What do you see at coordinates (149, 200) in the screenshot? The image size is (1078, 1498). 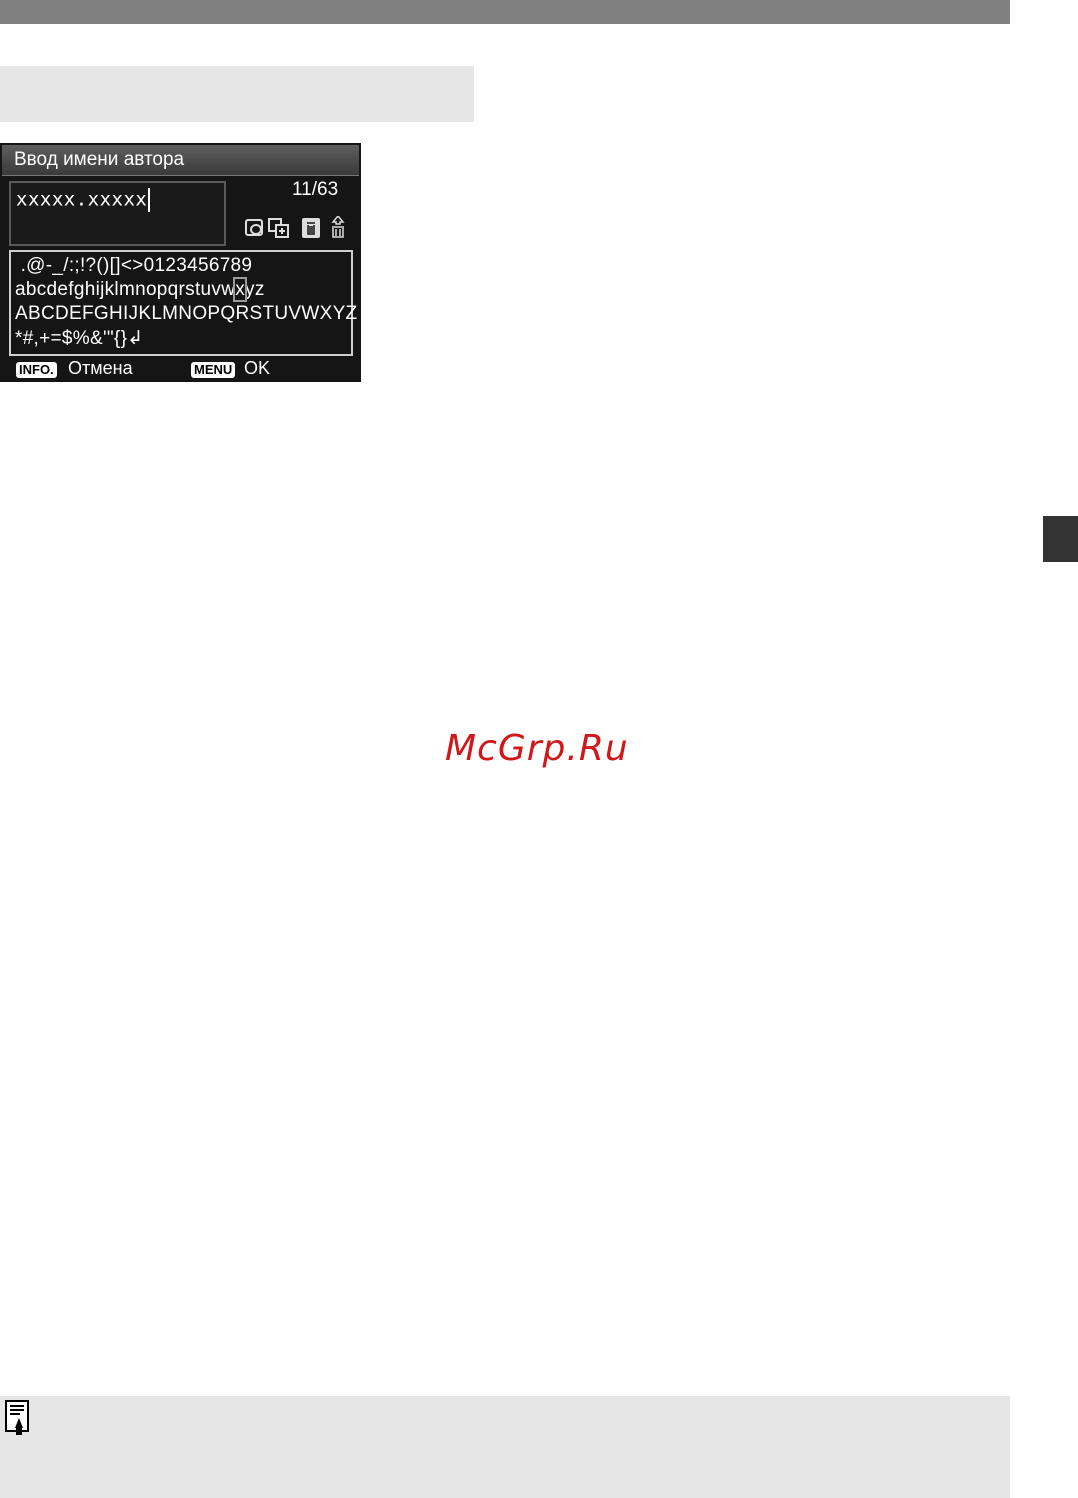 I see `text-cursor` at bounding box center [149, 200].